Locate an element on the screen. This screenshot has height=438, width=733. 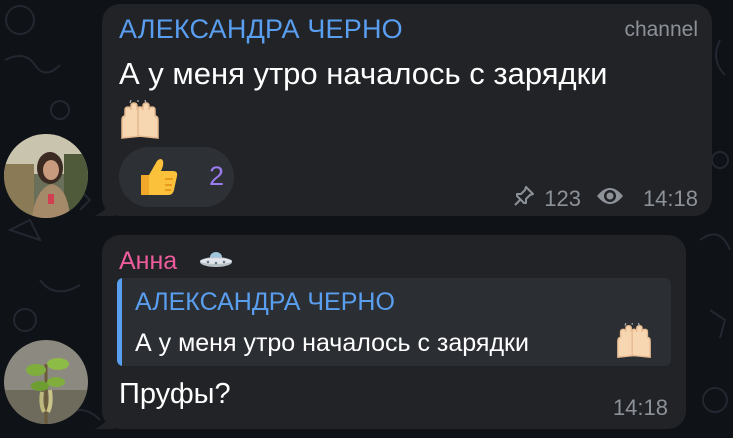
message-author: Анна is located at coordinates (148, 261).